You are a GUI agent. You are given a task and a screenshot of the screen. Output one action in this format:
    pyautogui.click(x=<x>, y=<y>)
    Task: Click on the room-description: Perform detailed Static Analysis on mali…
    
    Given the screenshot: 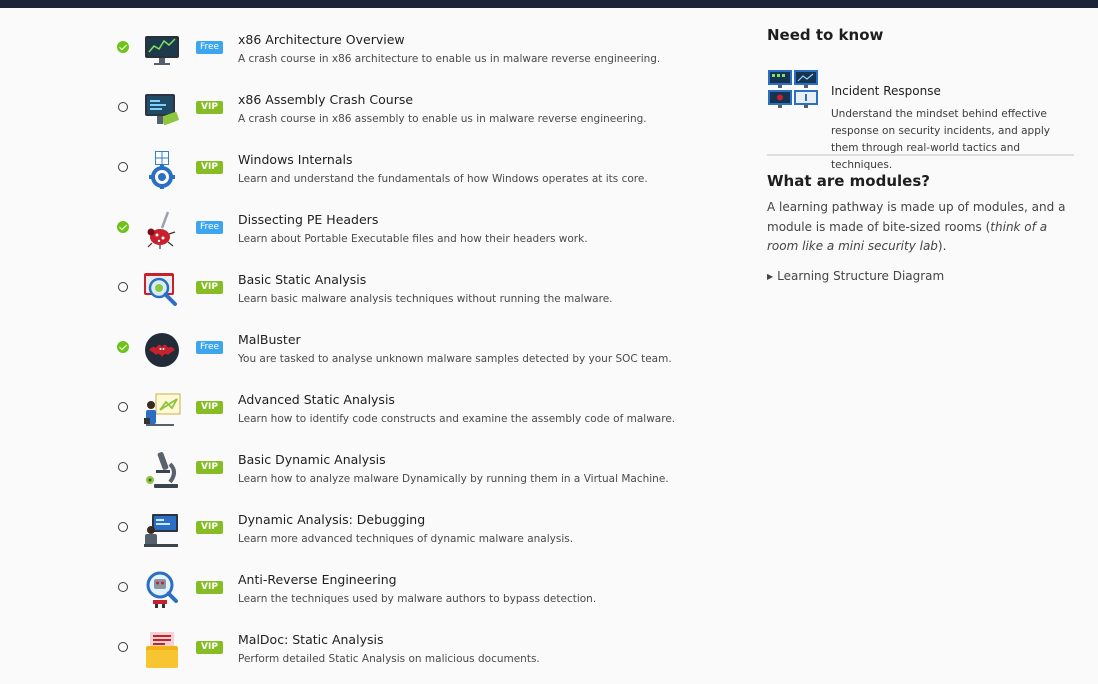 What is the action you would take?
    pyautogui.click(x=389, y=659)
    